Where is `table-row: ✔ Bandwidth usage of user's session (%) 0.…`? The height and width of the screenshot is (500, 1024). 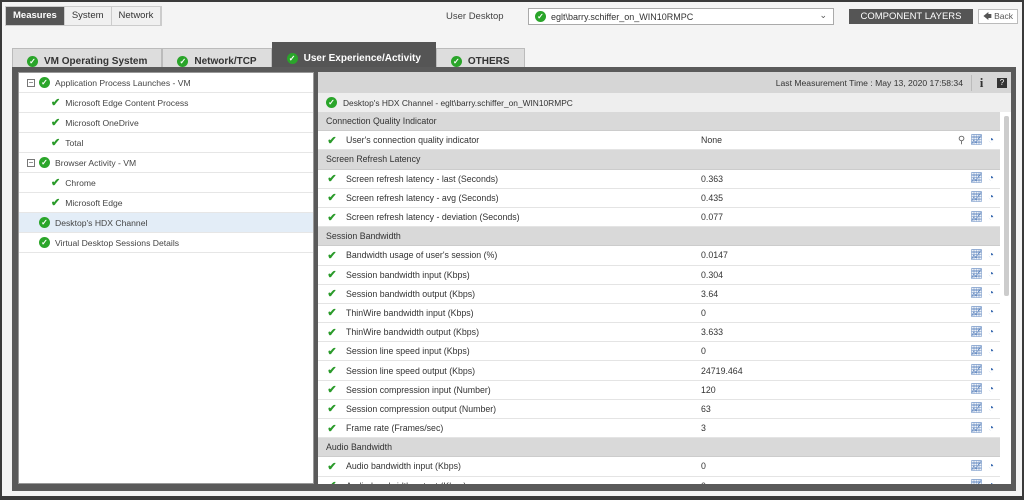
table-row: ✔ Bandwidth usage of user's session (%) 0.… is located at coordinates (659, 256).